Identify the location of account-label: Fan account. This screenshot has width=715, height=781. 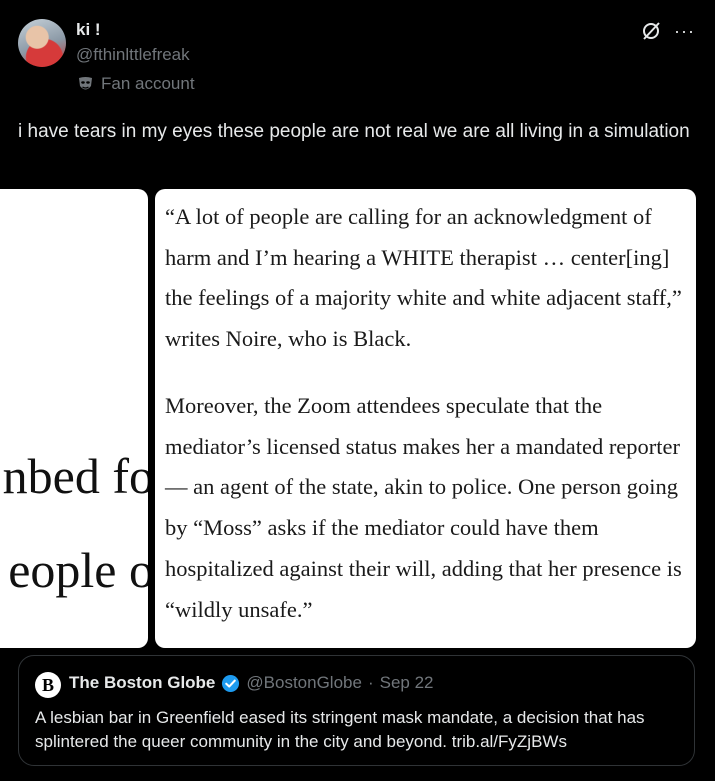
(136, 84).